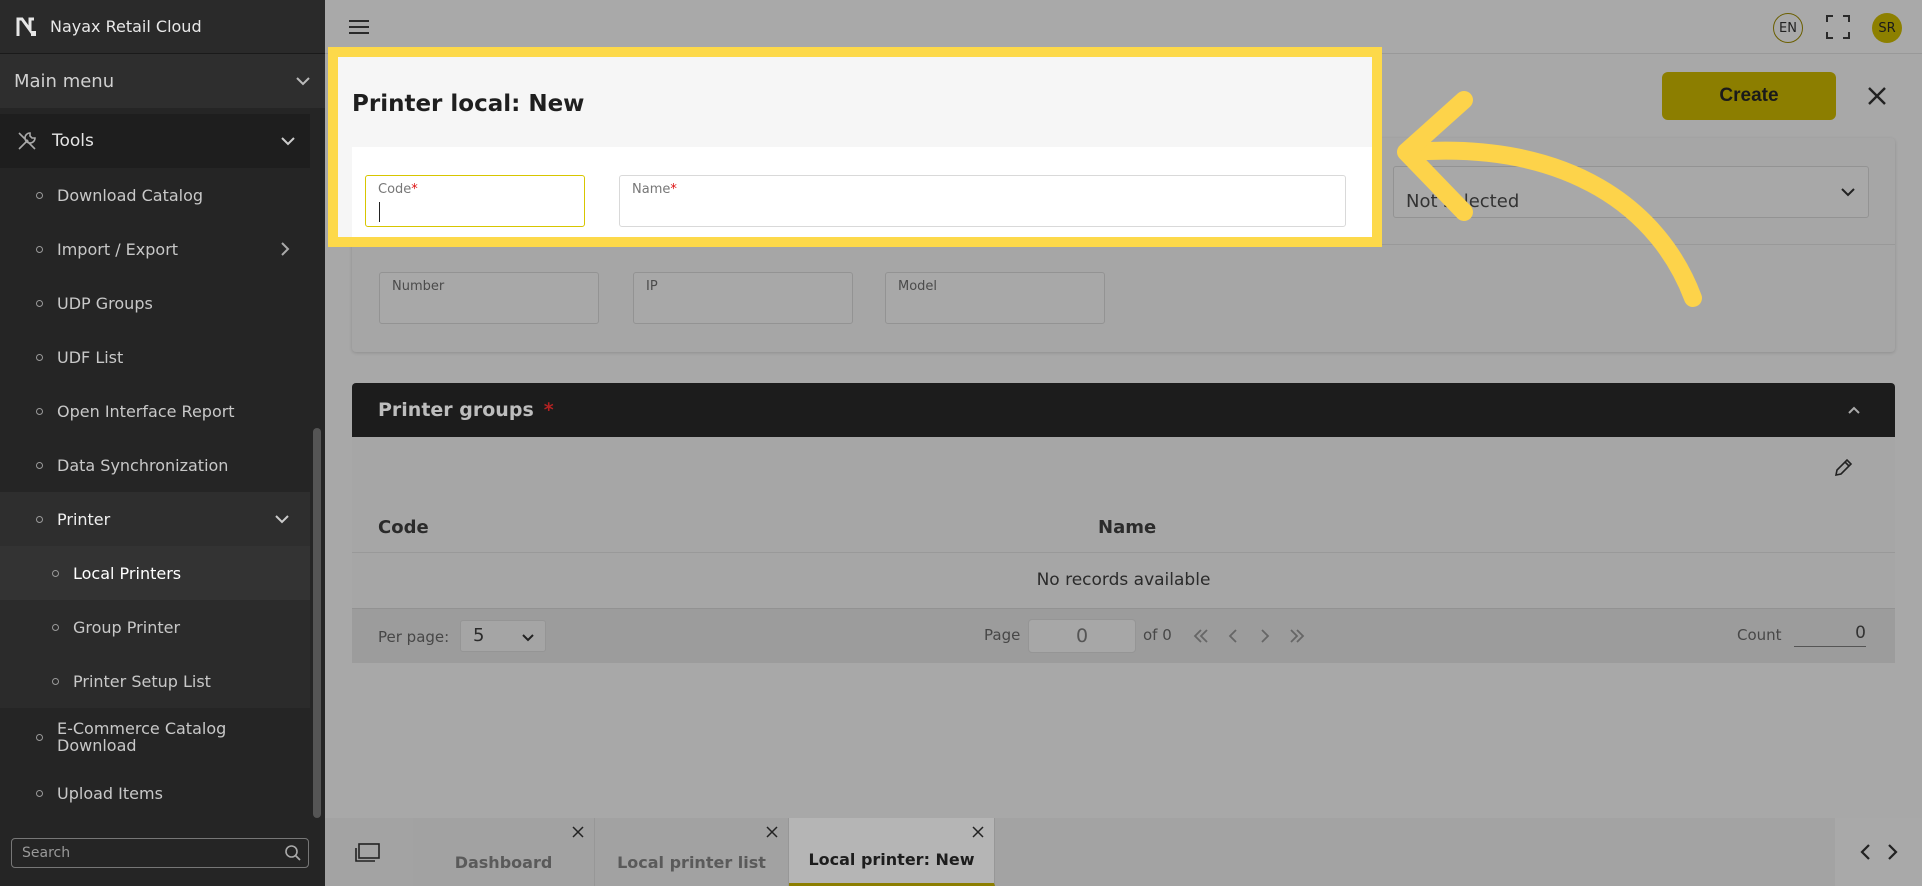 This screenshot has height=886, width=1922. What do you see at coordinates (503, 862) in the screenshot?
I see `tab-label: Dashboard` at bounding box center [503, 862].